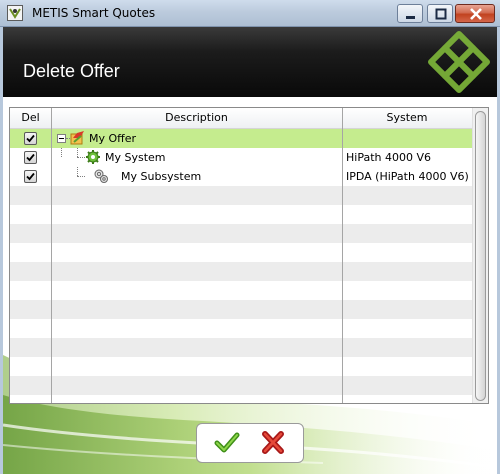 The height and width of the screenshot is (474, 500). Describe the element at coordinates (101, 176) in the screenshot. I see `subsystem-gear-icon` at that location.